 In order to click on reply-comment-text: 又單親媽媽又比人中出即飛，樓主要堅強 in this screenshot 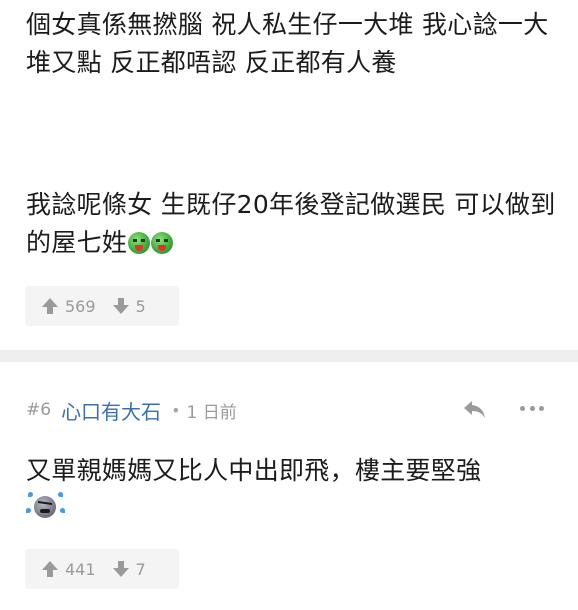, I will do `click(291, 490)`.